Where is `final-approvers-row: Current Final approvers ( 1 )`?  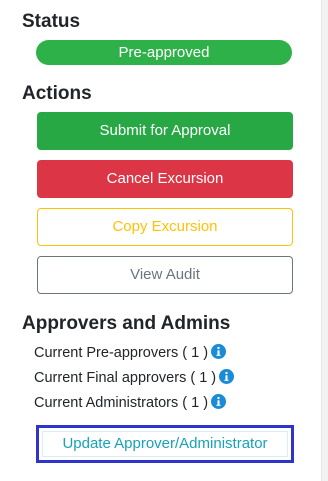
final-approvers-row: Current Final approvers ( 1 ) is located at coordinates (164, 378).